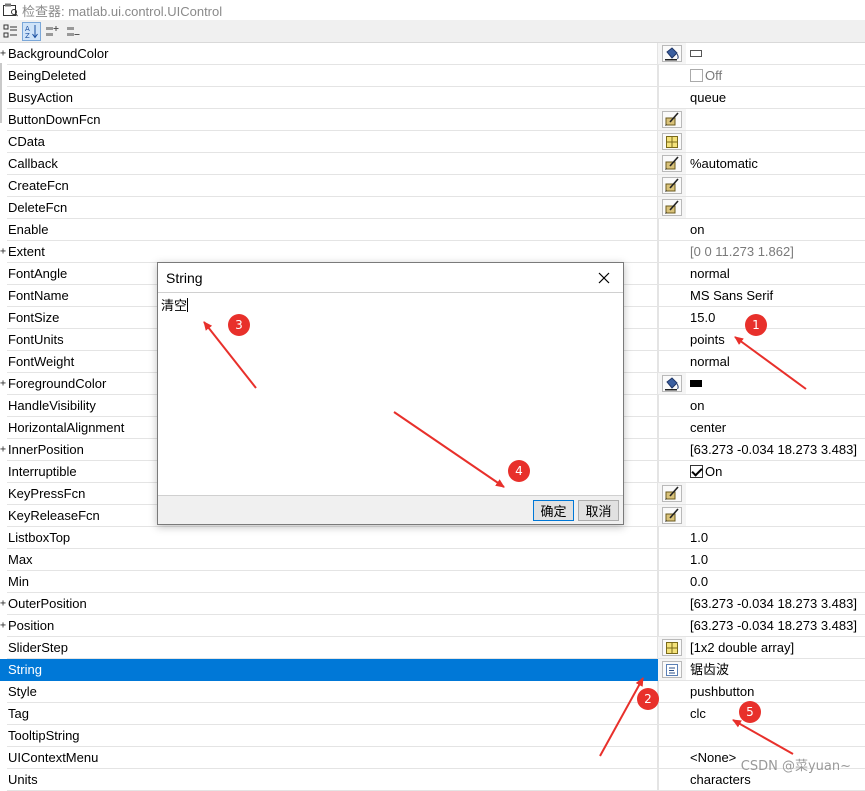  I want to click on property-row-max: Max 1.0, so click(432, 560).